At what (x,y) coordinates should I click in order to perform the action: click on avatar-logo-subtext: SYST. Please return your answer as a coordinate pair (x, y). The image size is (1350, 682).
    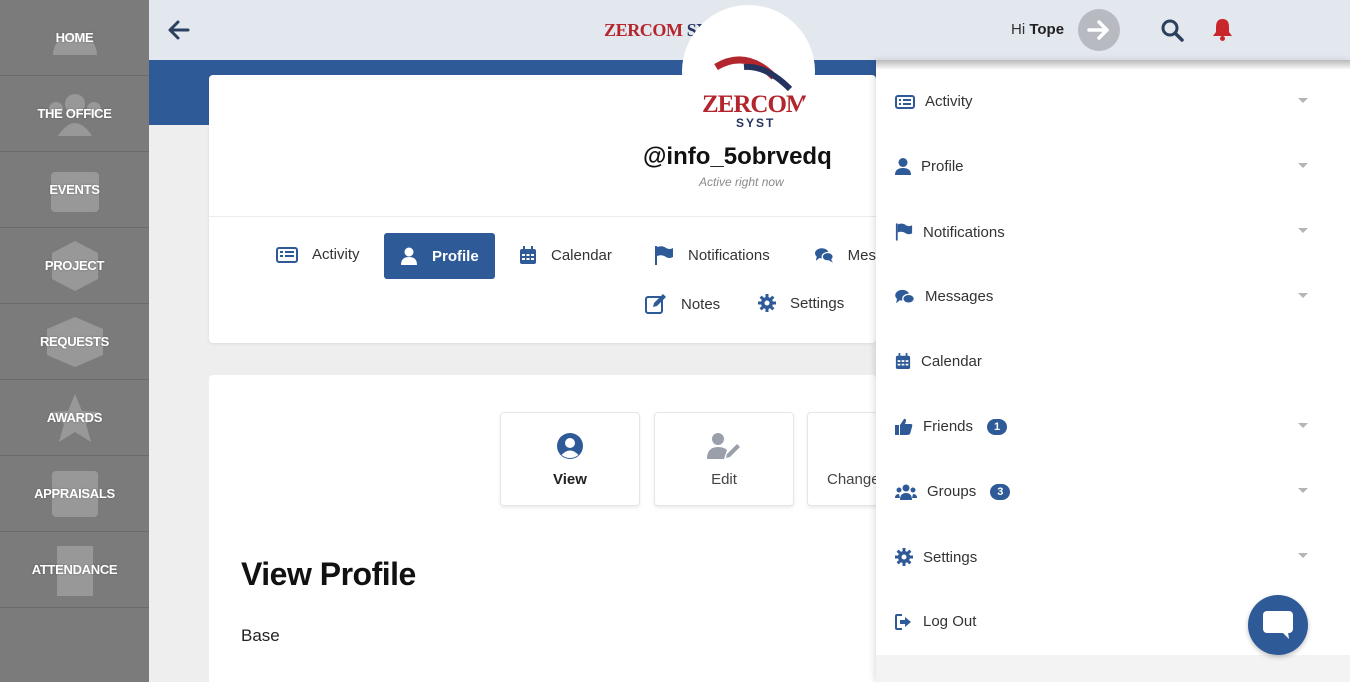
    Looking at the image, I should click on (756, 123).